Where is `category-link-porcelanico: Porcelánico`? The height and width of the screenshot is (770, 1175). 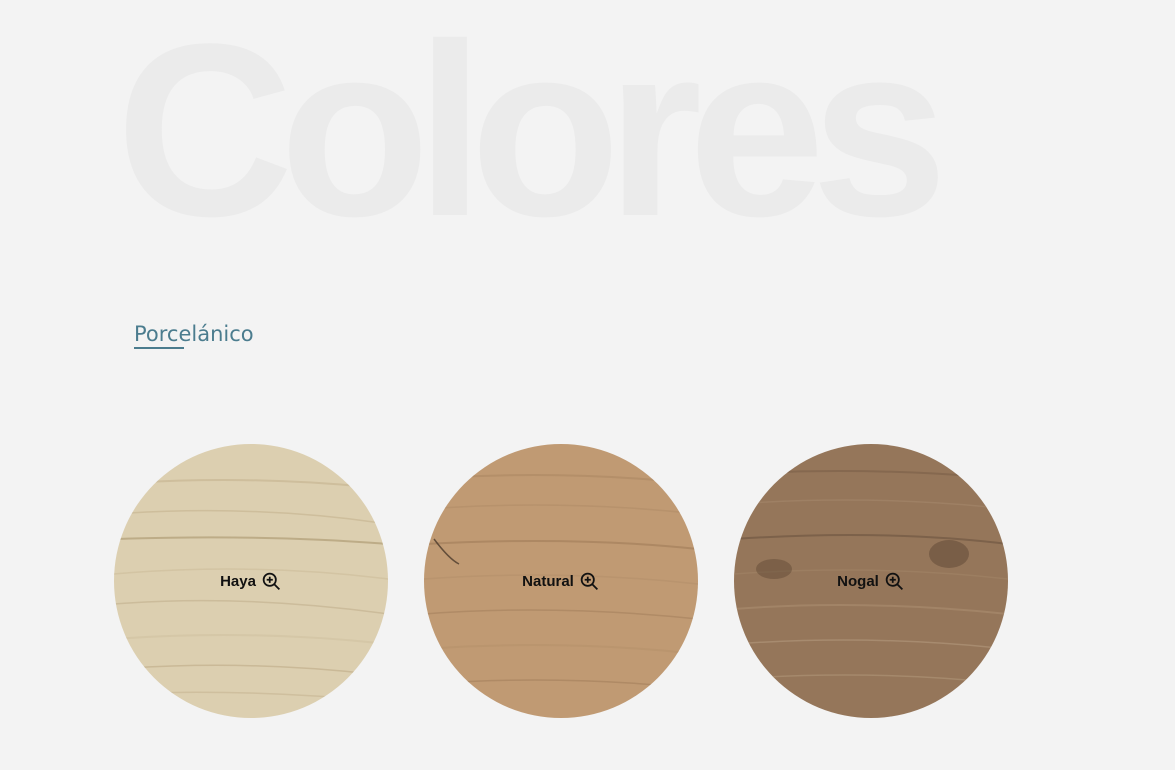
category-link-porcelanico: Porcelánico is located at coordinates (194, 335).